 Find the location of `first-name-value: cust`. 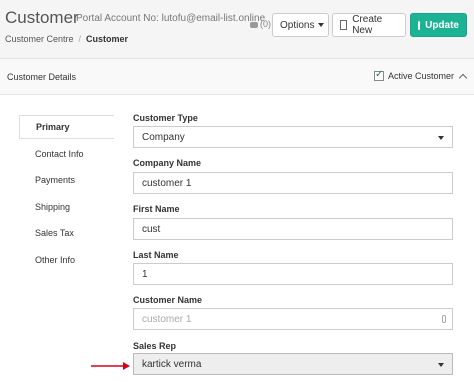

first-name-value: cust is located at coordinates (151, 229).